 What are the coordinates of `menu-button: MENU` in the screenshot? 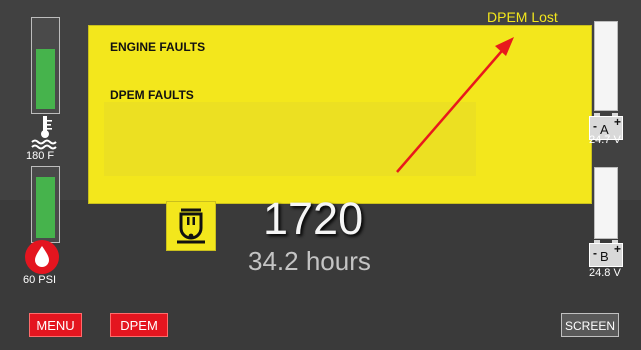 It's located at (55, 325).